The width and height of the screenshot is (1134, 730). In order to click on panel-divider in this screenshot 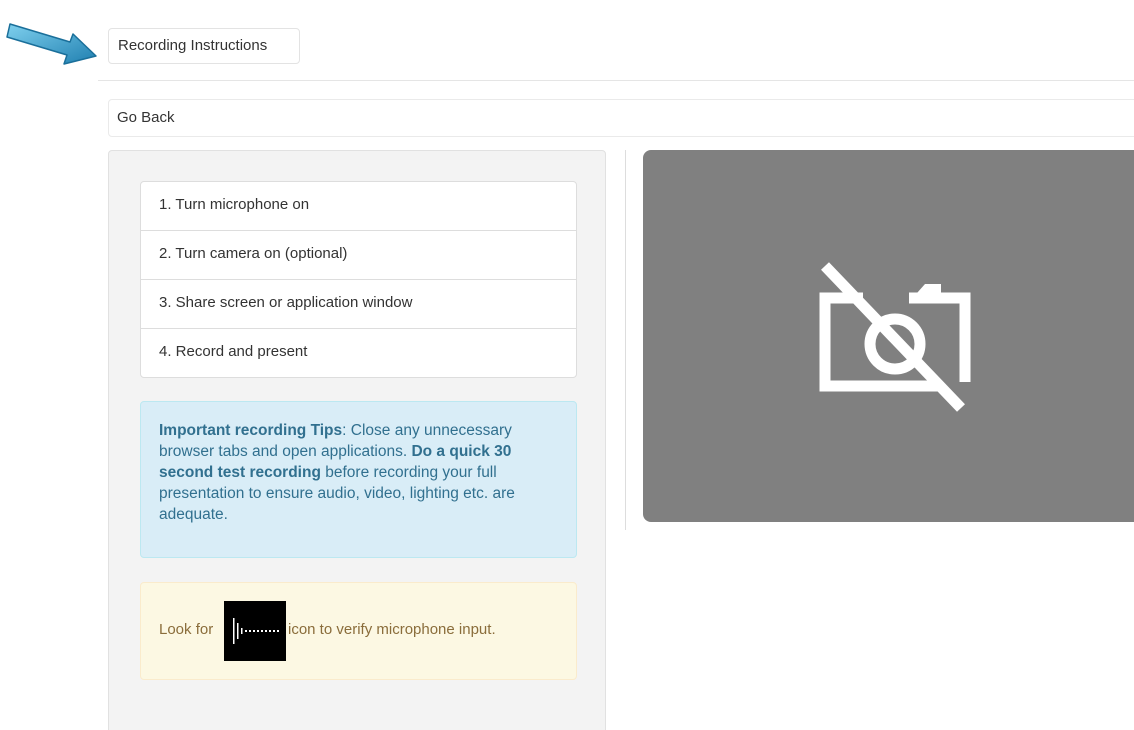, I will do `click(625, 340)`.